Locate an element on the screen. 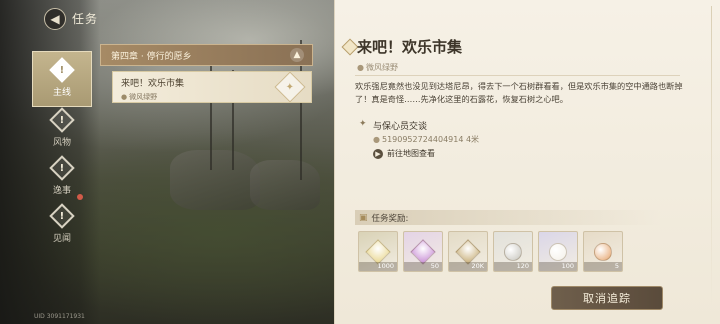 The image size is (720, 324). chapter-title: 第四章 · 停行的愿乡 is located at coordinates (151, 56).